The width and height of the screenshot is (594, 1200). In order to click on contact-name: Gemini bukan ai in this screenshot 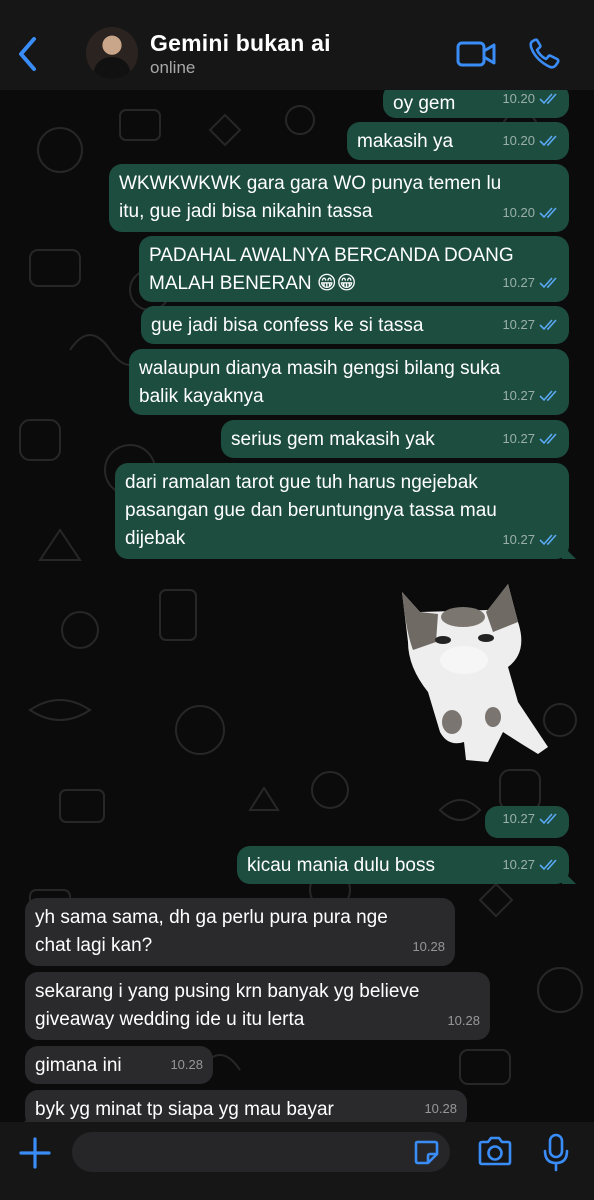, I will do `click(240, 43)`.